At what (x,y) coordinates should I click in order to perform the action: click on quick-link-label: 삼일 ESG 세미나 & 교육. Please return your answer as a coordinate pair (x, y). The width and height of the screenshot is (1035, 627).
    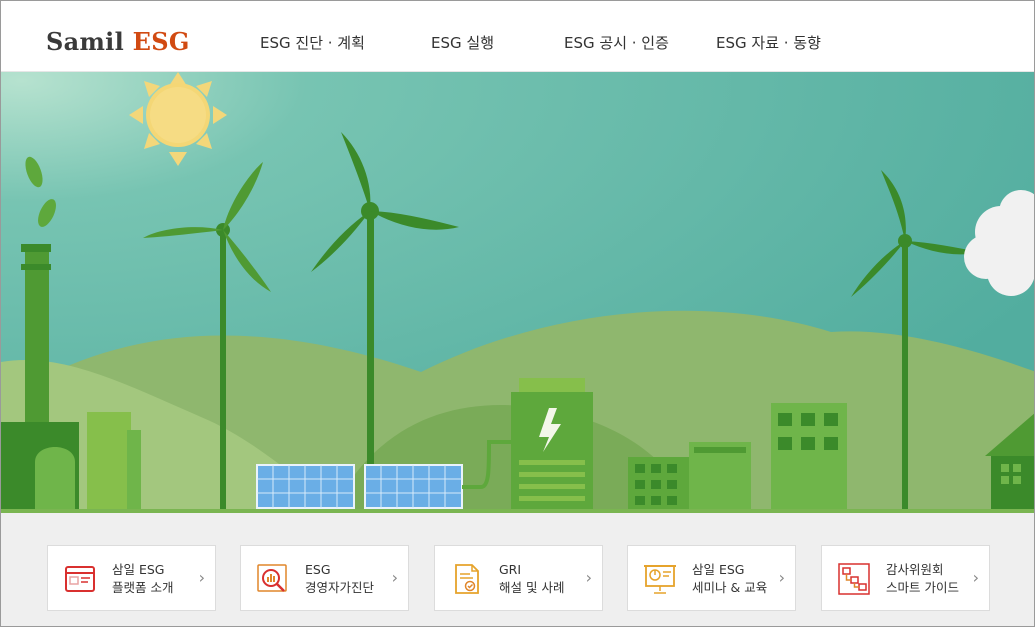
    Looking at the image, I should click on (729, 579).